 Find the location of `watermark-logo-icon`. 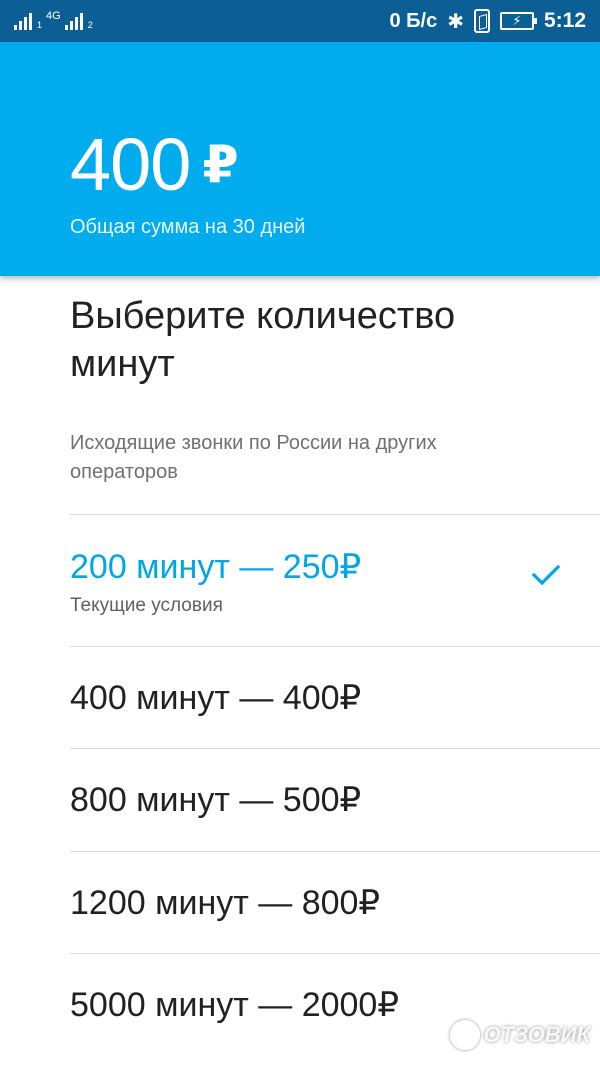

watermark-logo-icon is located at coordinates (464, 1035).